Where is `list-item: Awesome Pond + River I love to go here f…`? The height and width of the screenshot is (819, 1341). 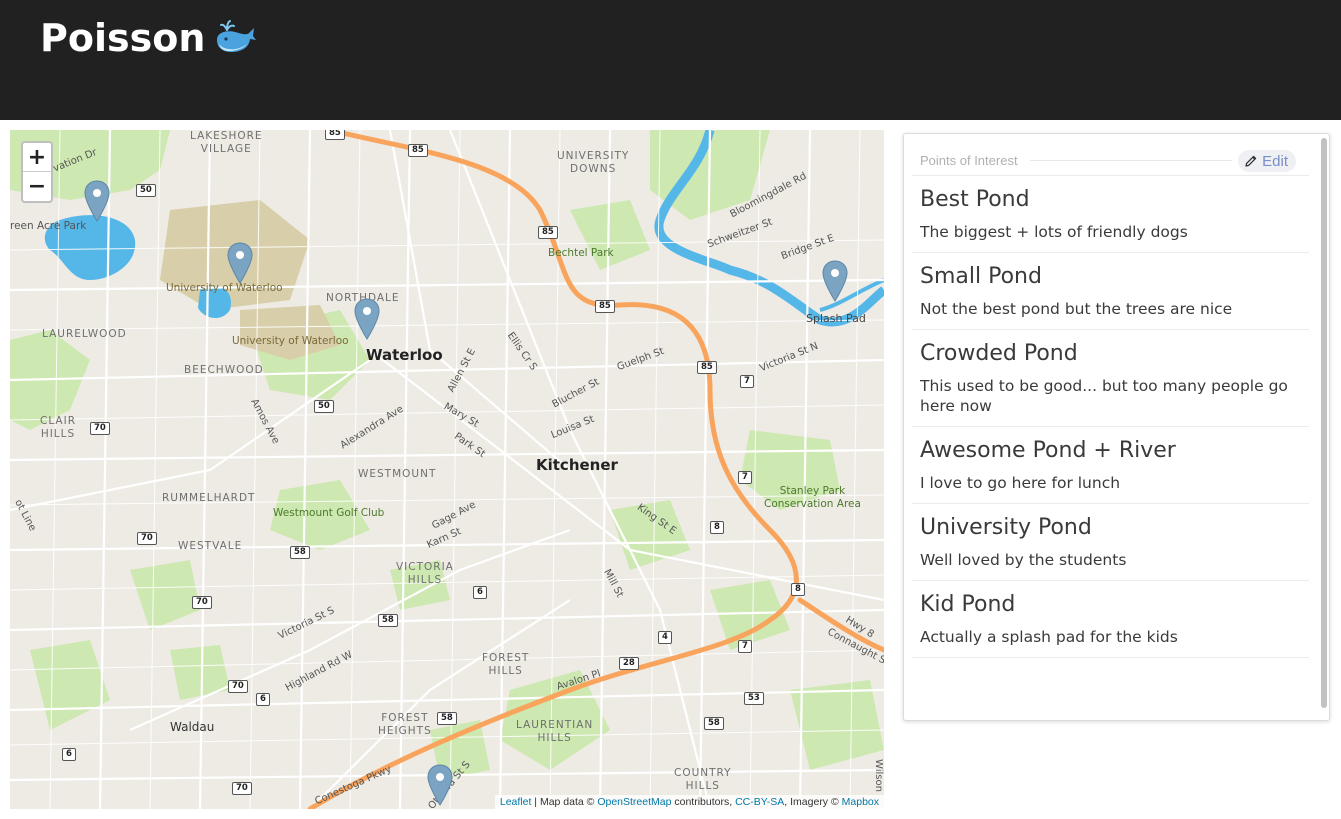 list-item: Awesome Pond + River I love to go here f… is located at coordinates (1110, 464).